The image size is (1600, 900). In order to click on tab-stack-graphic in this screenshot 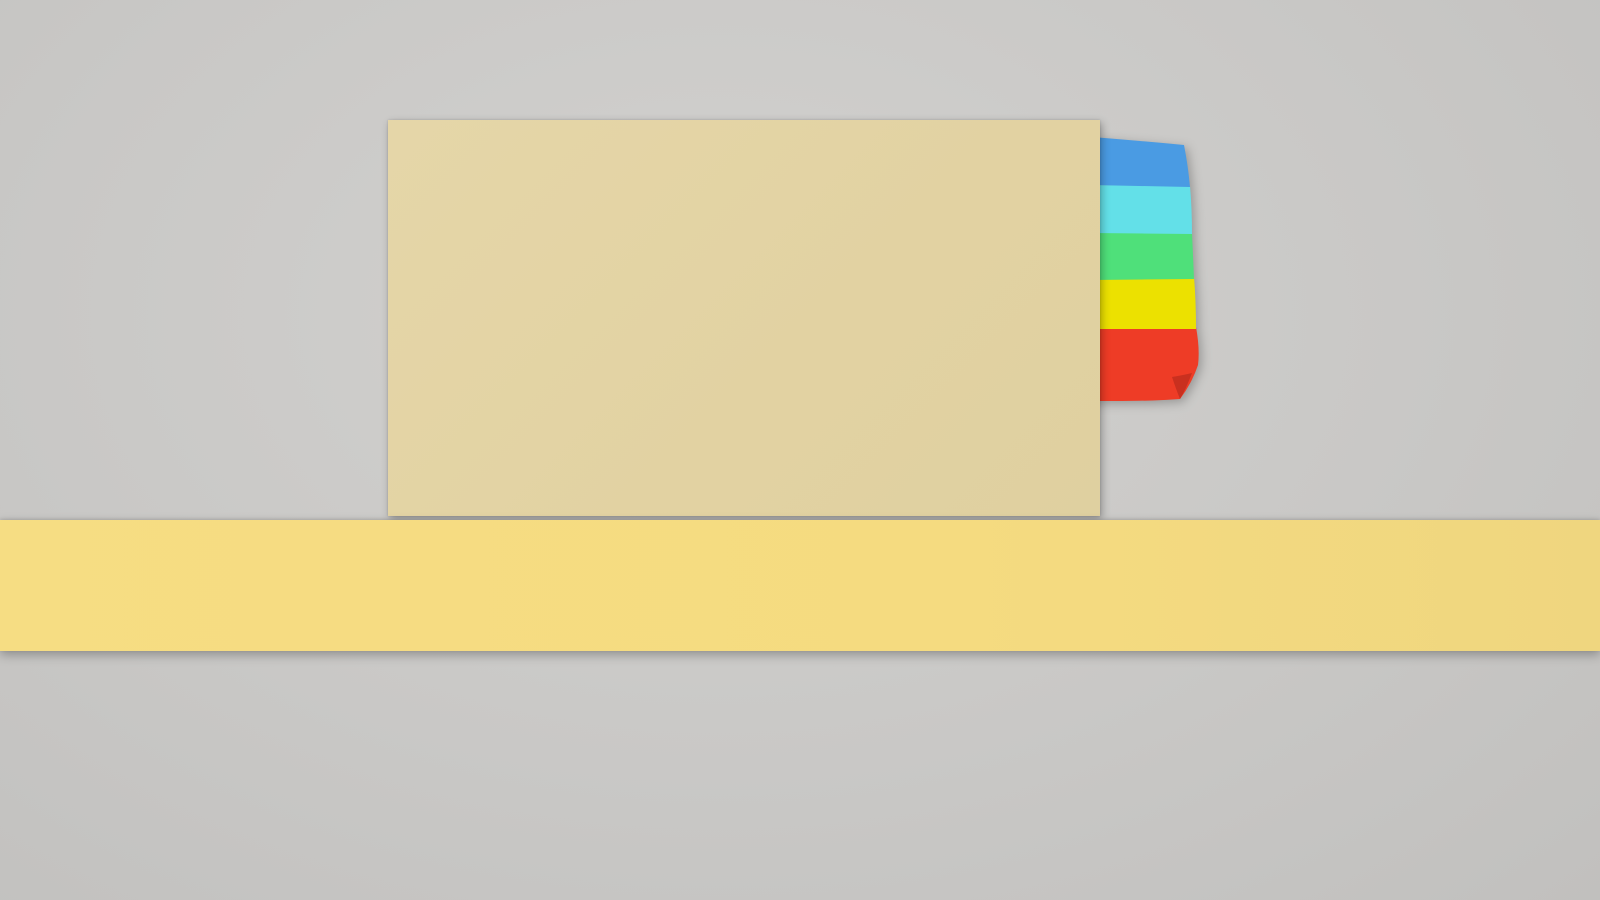, I will do `click(1145, 269)`.